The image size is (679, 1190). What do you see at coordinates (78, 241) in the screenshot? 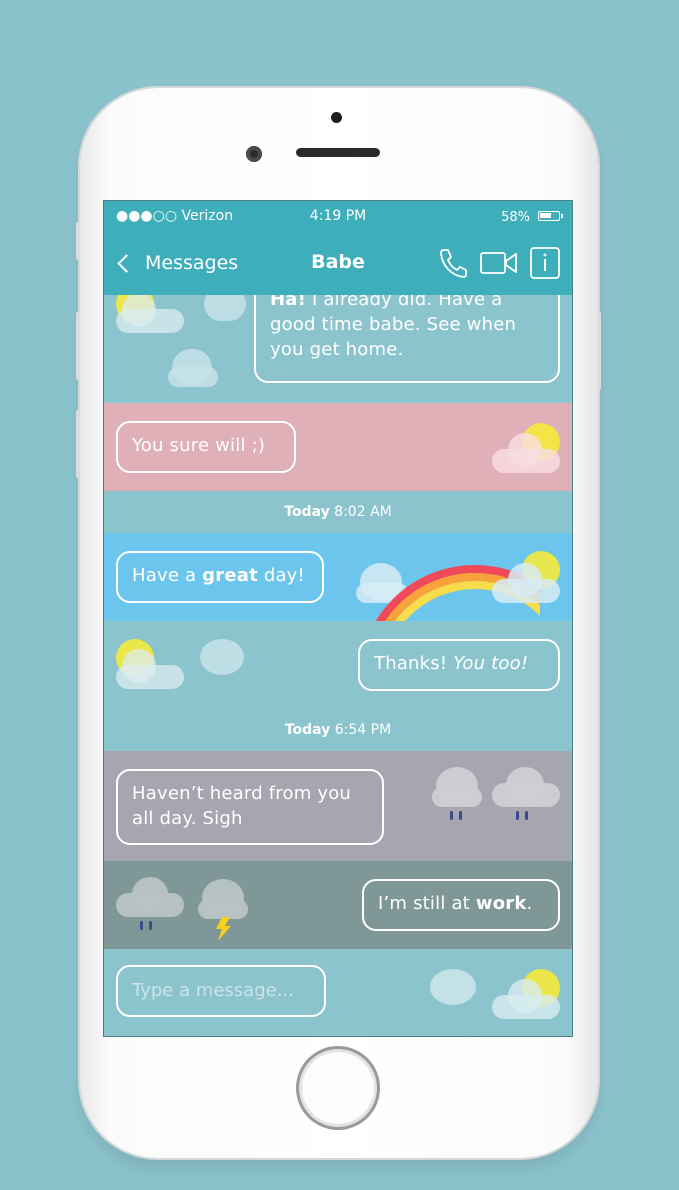
I see `mute-switch` at bounding box center [78, 241].